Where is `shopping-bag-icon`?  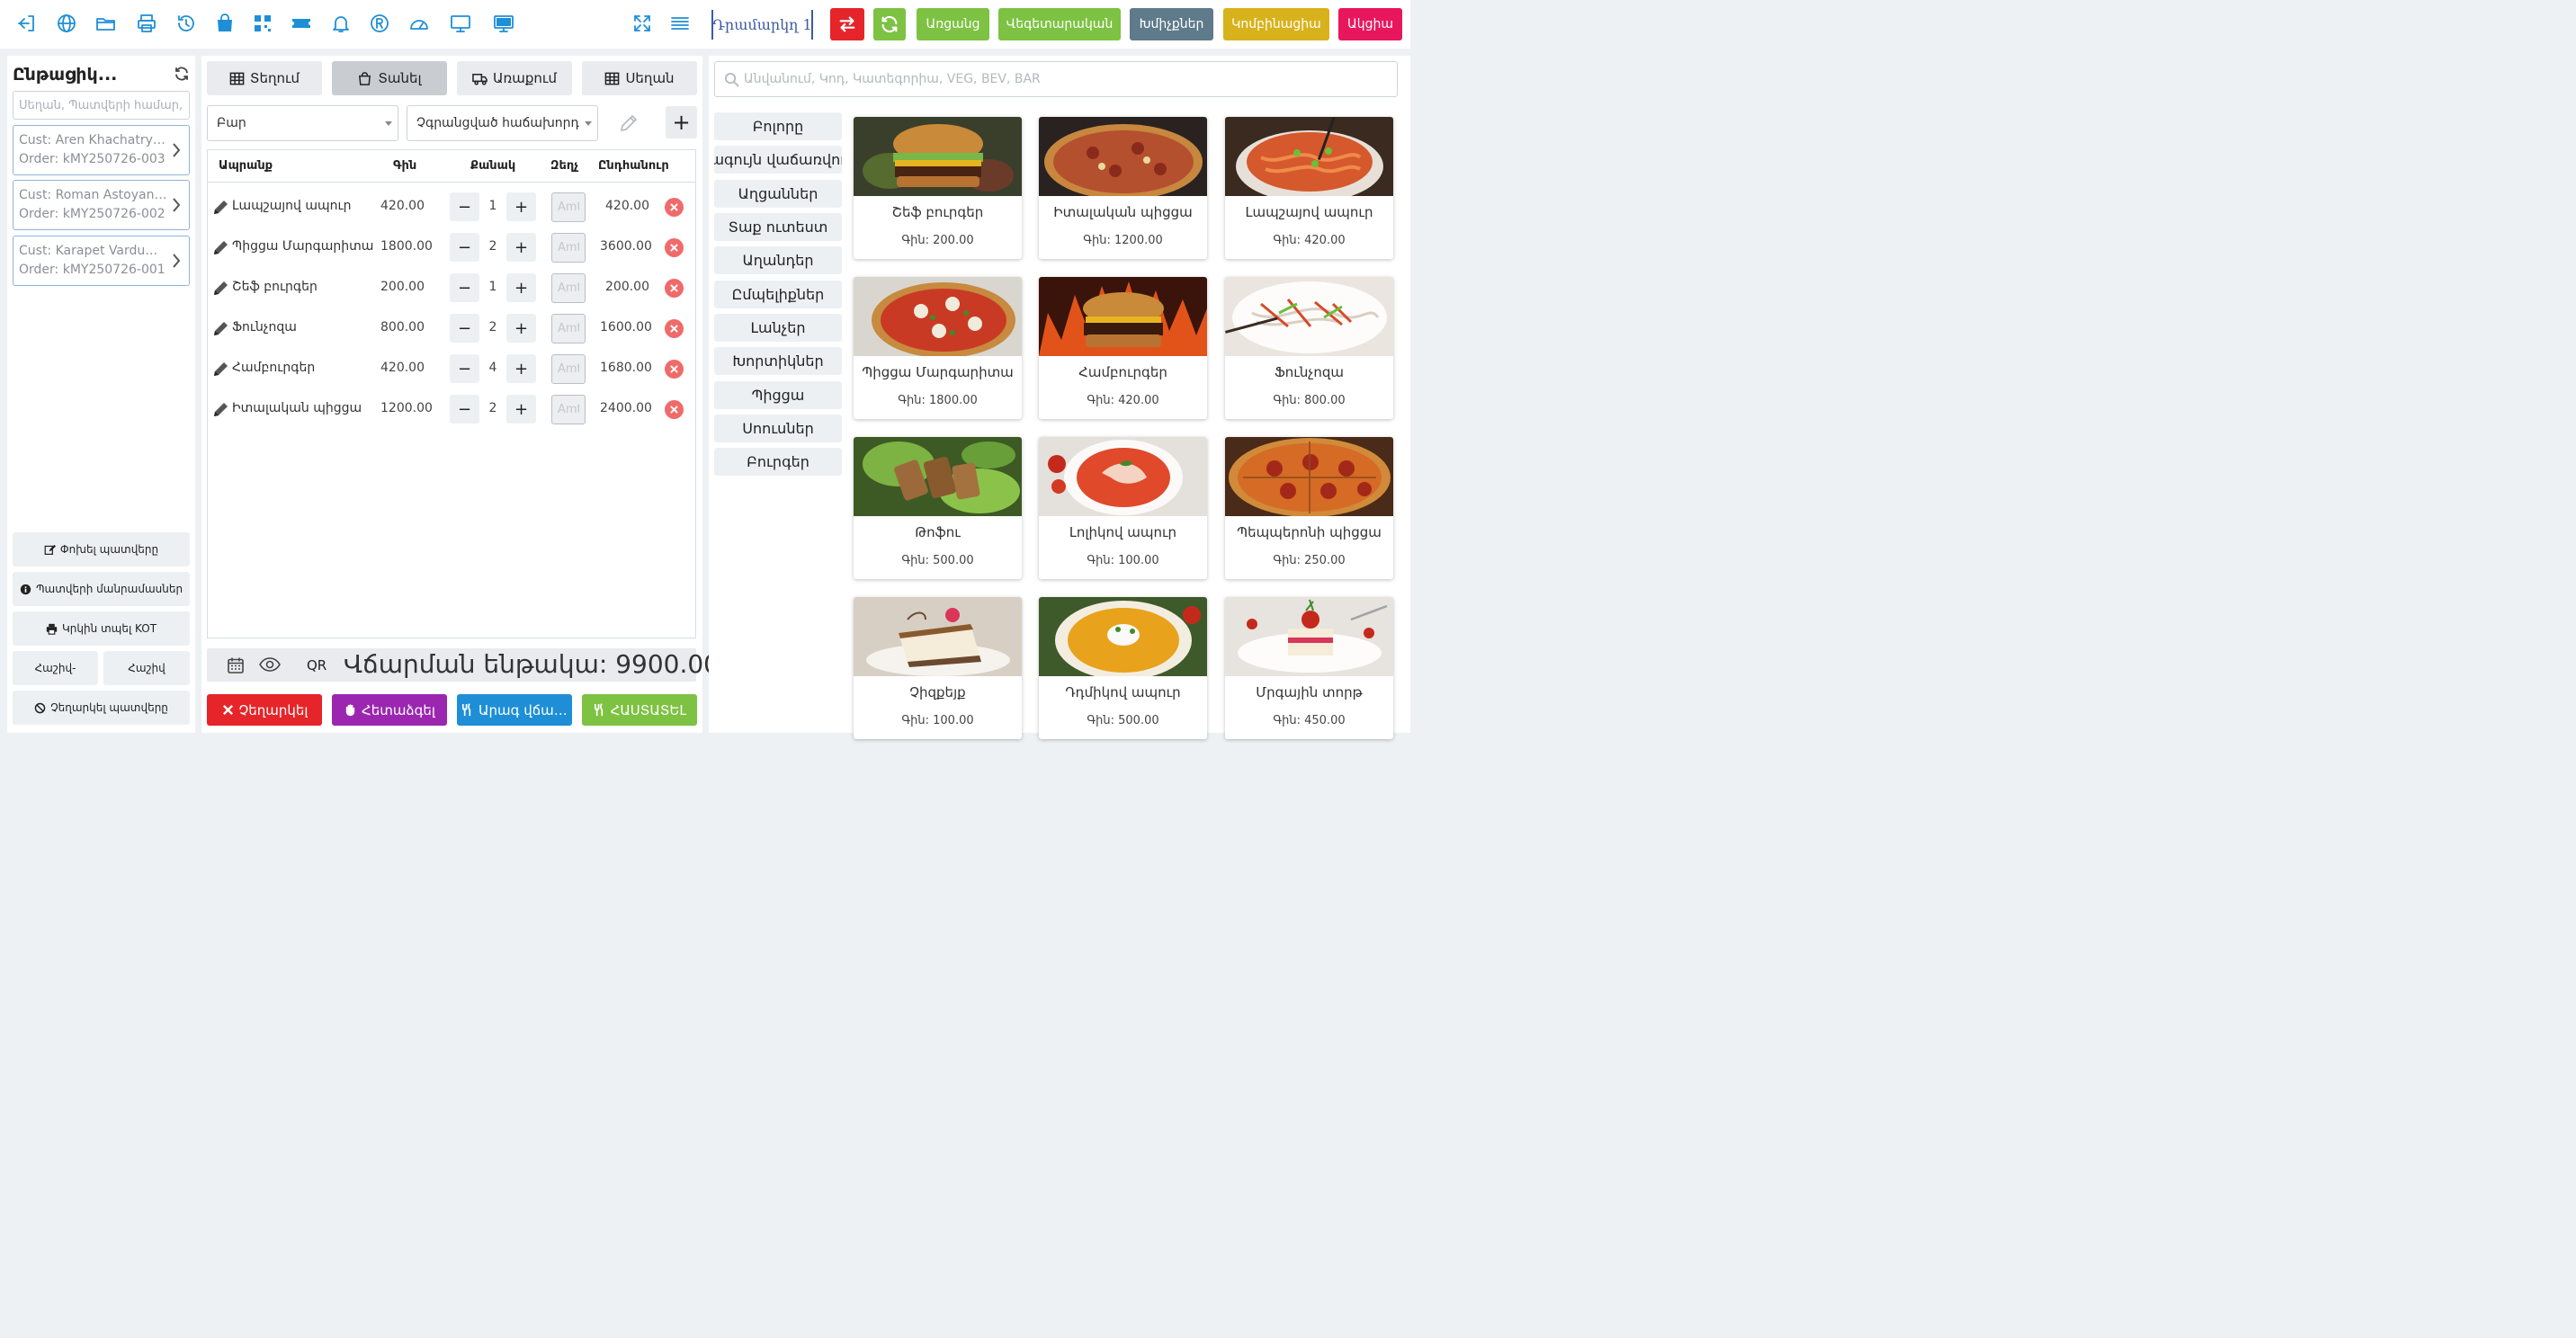 shopping-bag-icon is located at coordinates (225, 23).